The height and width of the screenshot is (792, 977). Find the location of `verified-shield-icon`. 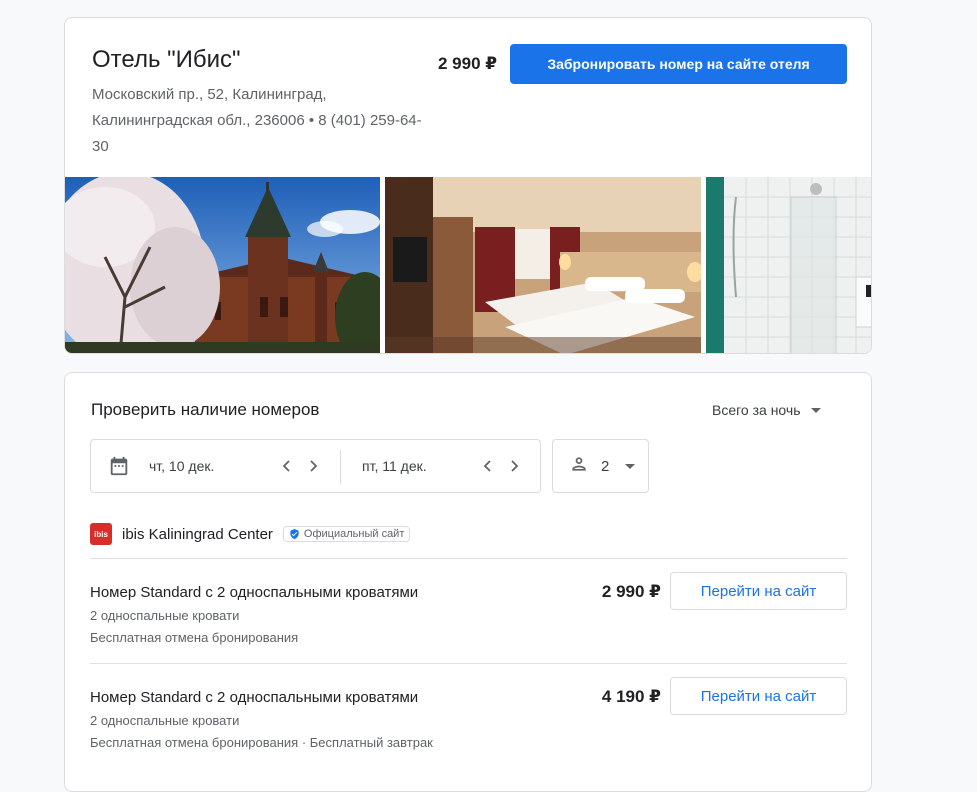

verified-shield-icon is located at coordinates (294, 534).